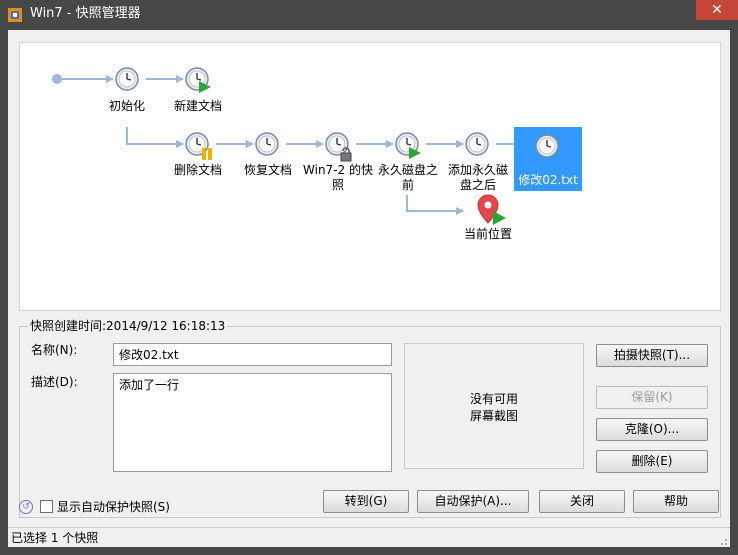 The width and height of the screenshot is (738, 555). What do you see at coordinates (717, 10) in the screenshot?
I see `close-window-button: ✕` at bounding box center [717, 10].